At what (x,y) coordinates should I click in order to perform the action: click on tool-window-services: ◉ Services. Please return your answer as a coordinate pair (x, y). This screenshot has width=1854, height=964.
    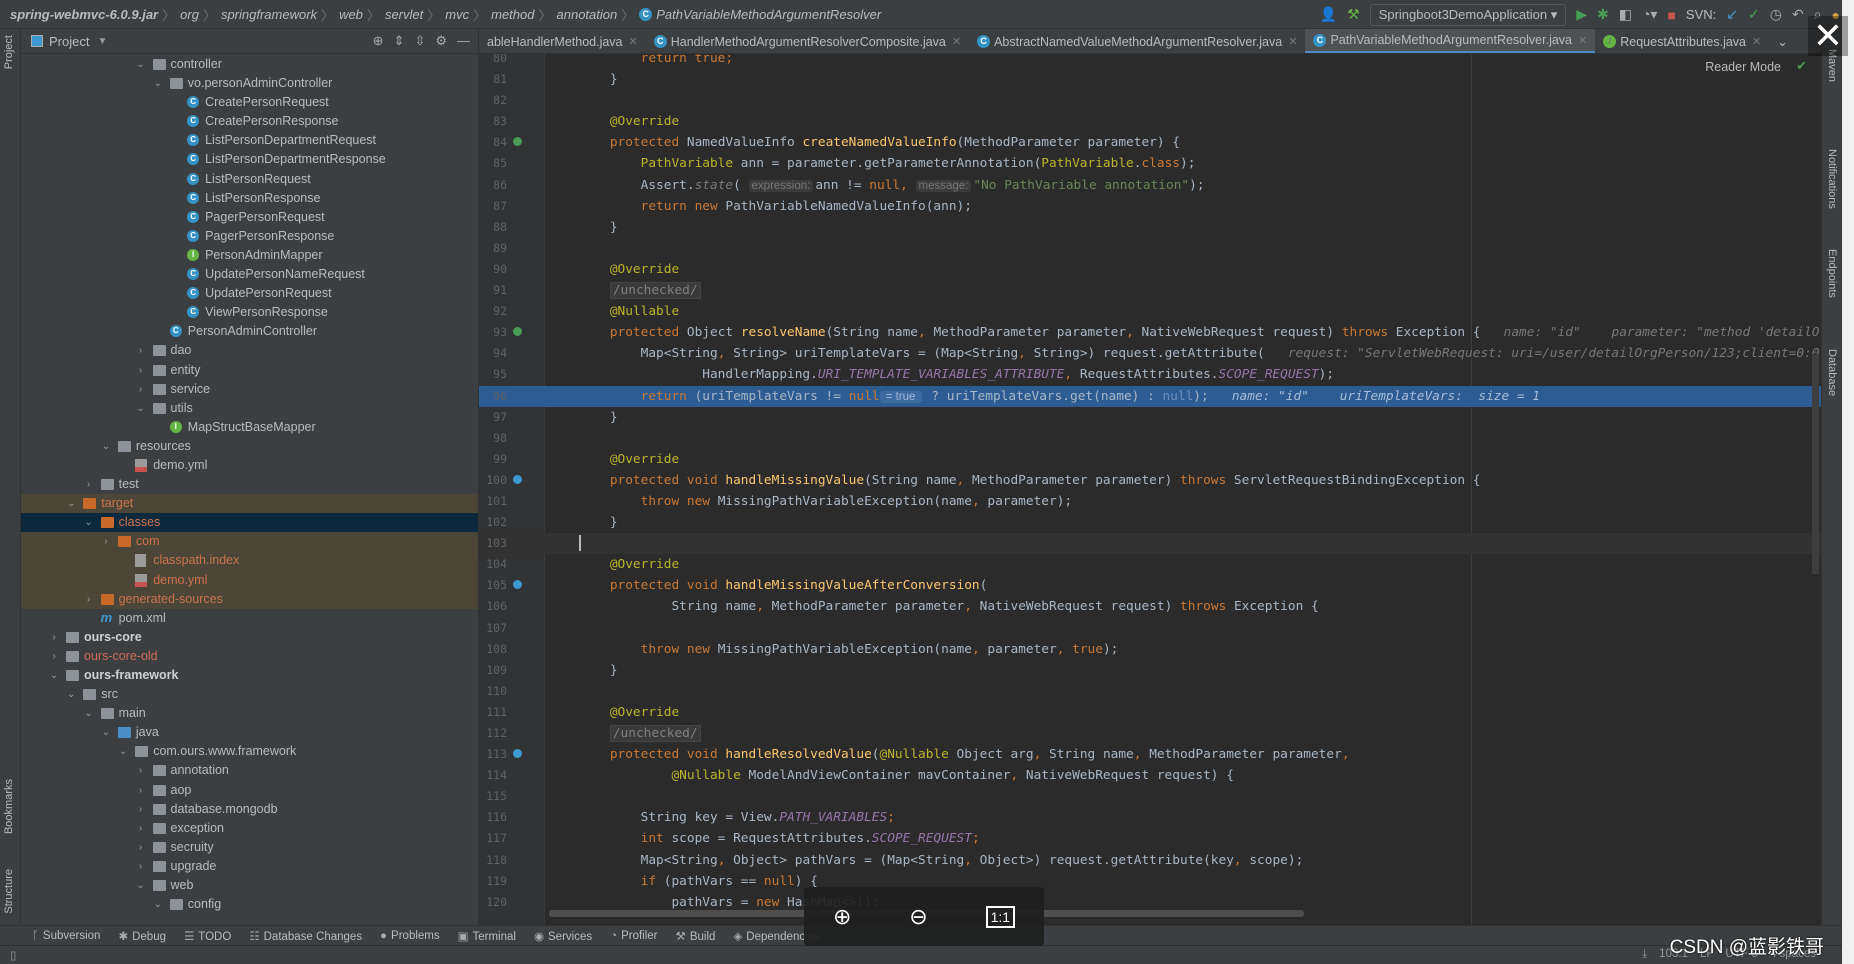
    Looking at the image, I should click on (563, 936).